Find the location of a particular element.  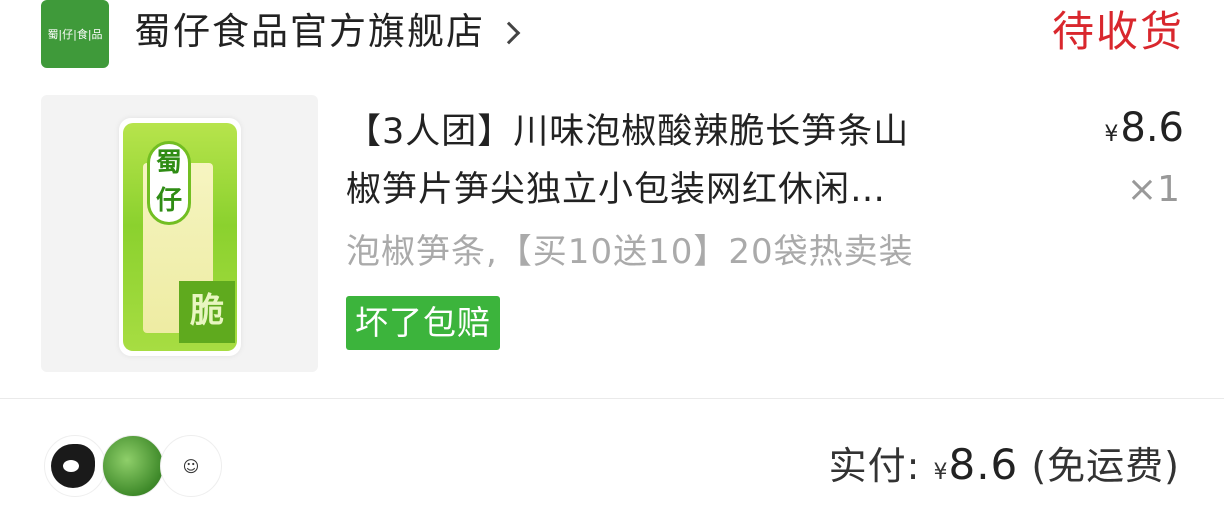

package-tag-text: 脆 is located at coordinates (207, 312).